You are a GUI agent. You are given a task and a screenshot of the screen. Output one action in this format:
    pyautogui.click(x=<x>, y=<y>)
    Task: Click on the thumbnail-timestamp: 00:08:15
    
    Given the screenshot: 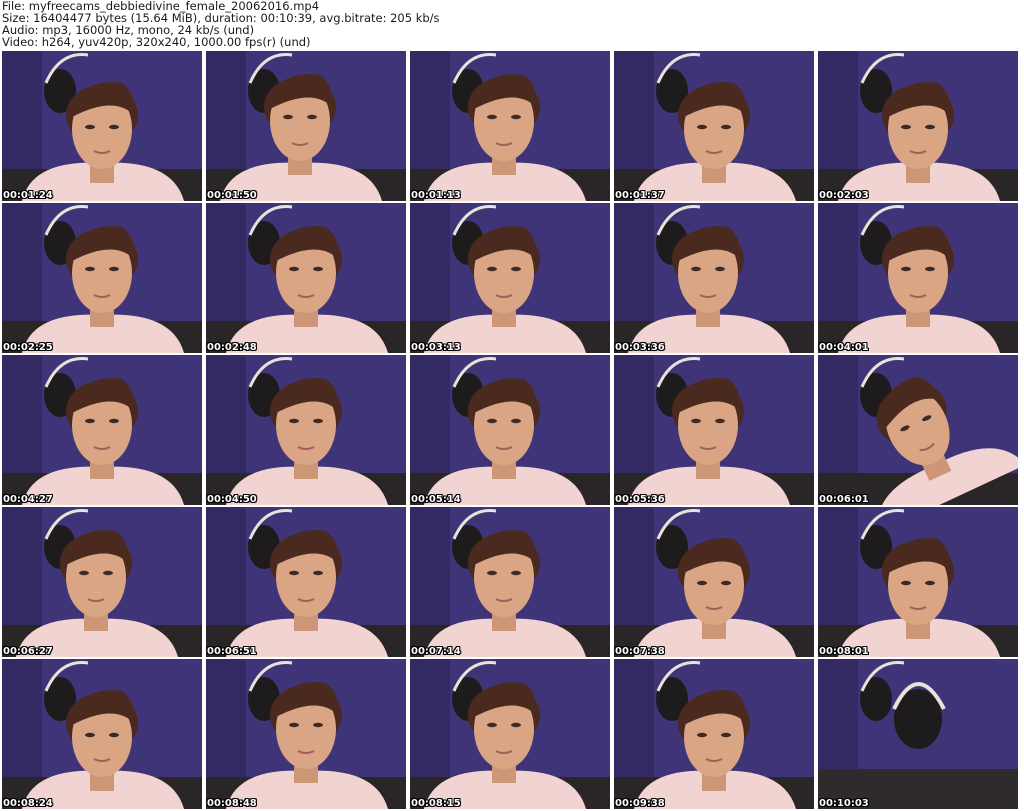 What is the action you would take?
    pyautogui.click(x=436, y=803)
    